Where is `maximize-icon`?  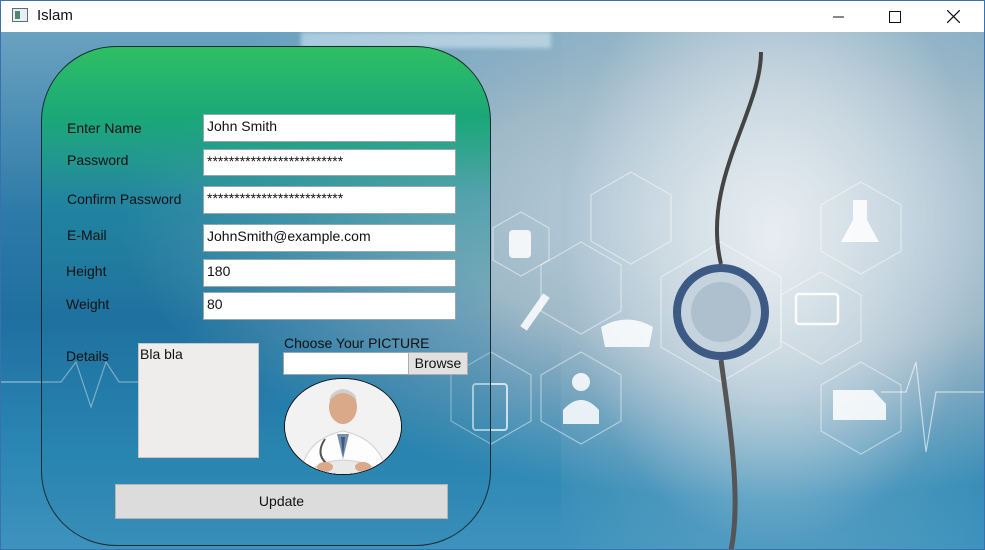
maximize-icon is located at coordinates (895, 16).